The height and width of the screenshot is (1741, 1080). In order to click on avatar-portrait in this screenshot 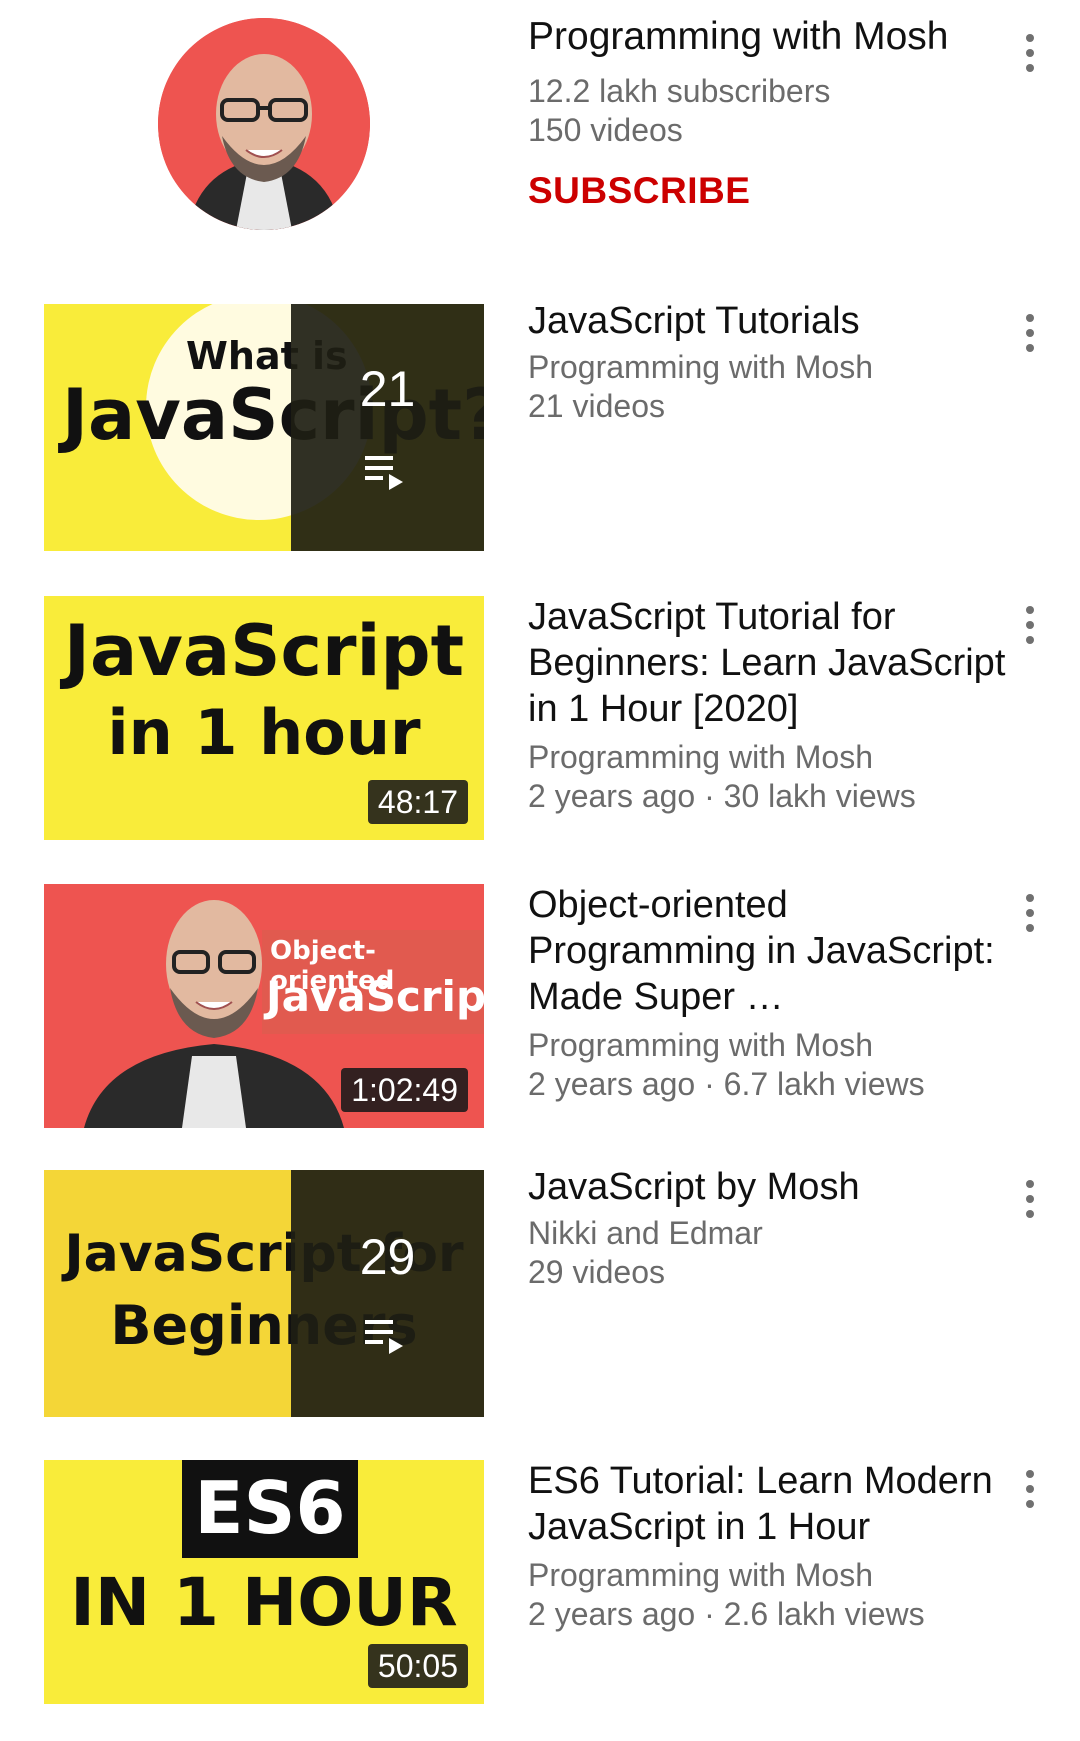, I will do `click(264, 124)`.